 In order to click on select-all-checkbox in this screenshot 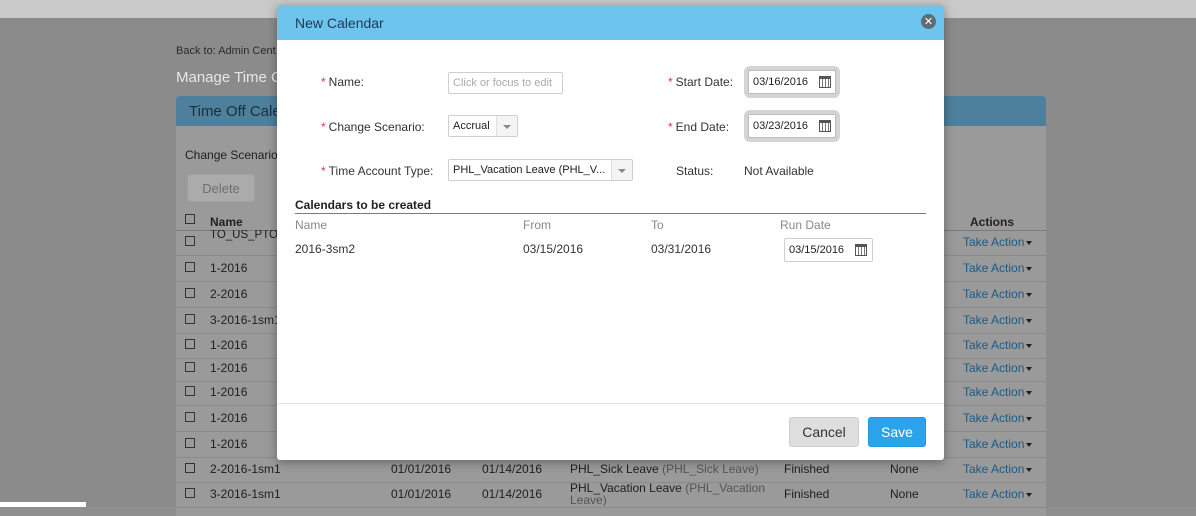, I will do `click(190, 219)`.